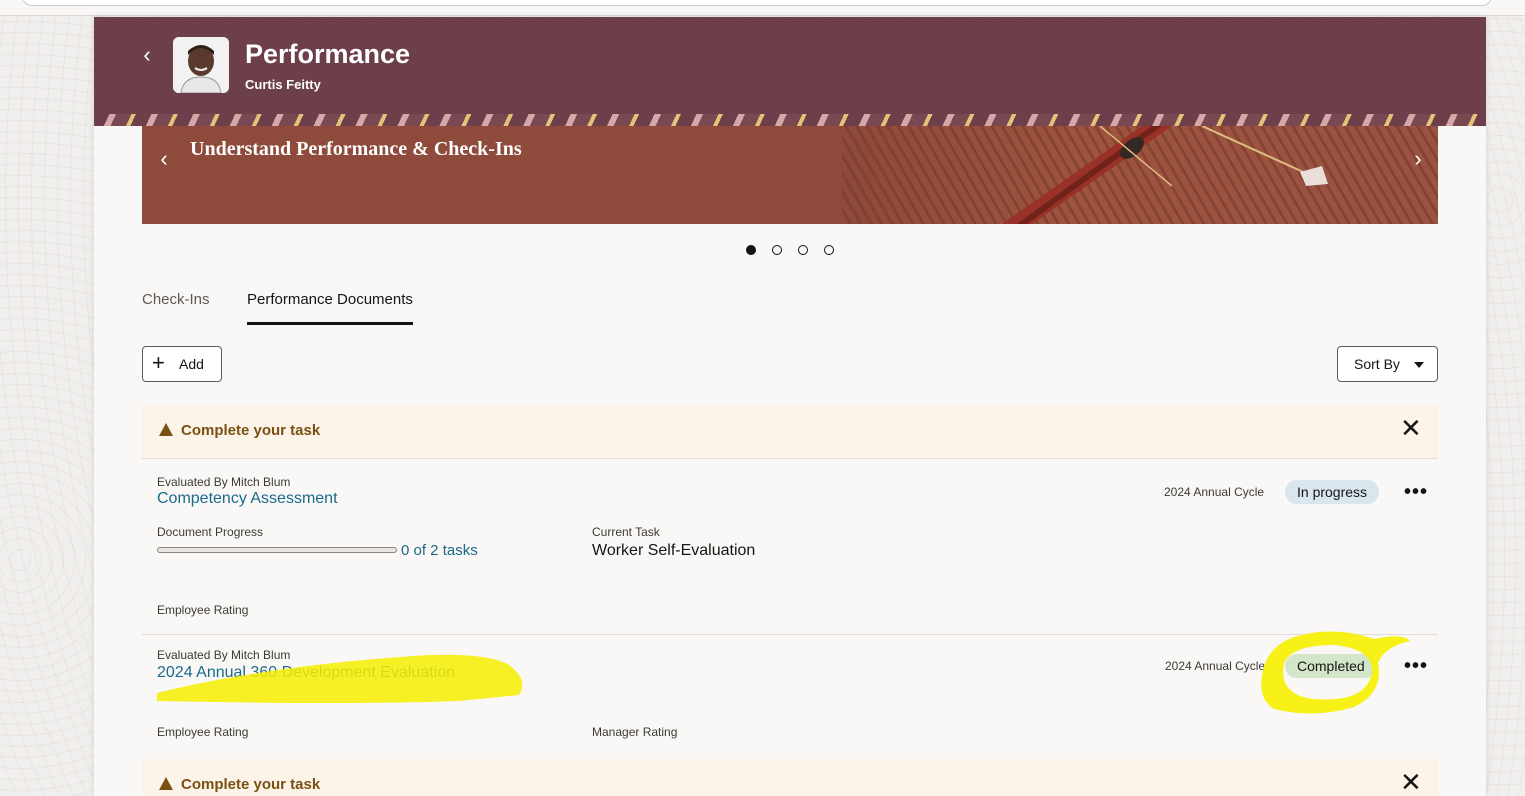 Image resolution: width=1525 pixels, height=796 pixels. What do you see at coordinates (158, 362) in the screenshot?
I see `plus-icon: +` at bounding box center [158, 362].